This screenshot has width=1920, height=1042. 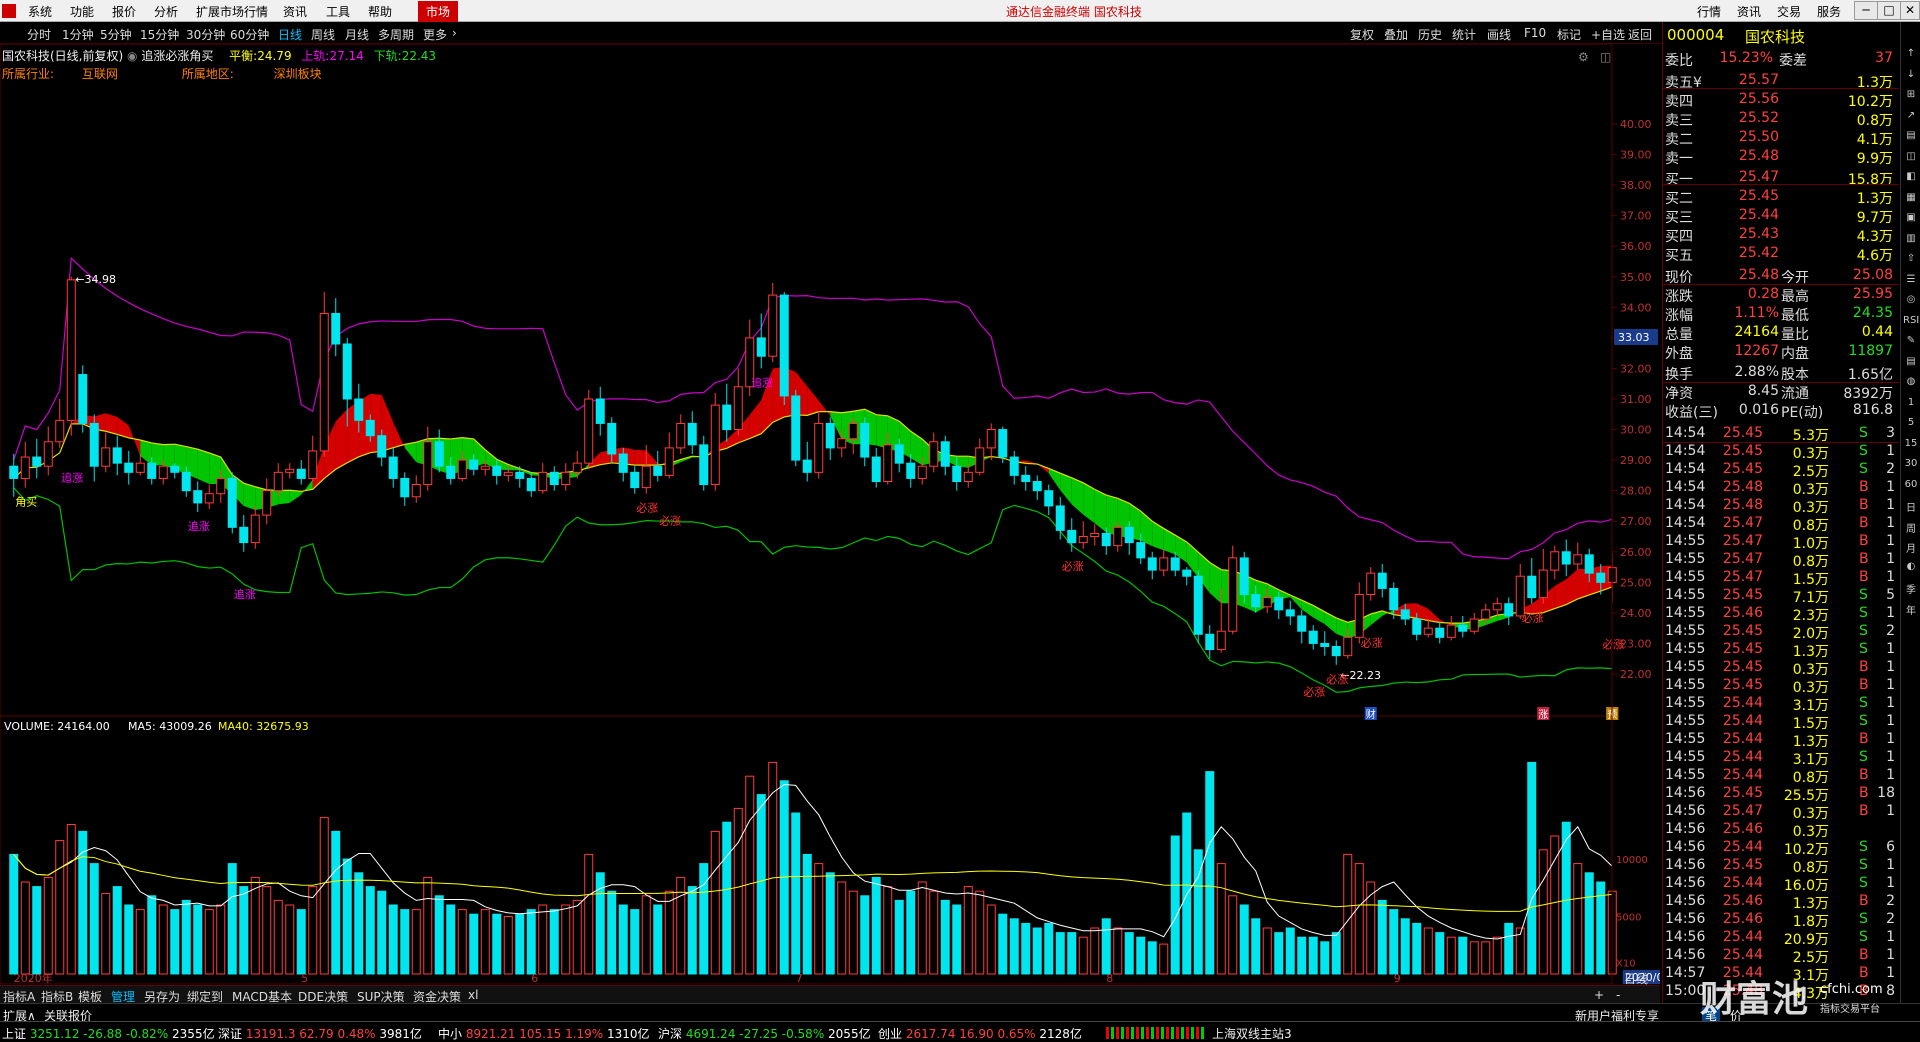 What do you see at coordinates (1362, 34) in the screenshot?
I see `tool-fuquan: 复权` at bounding box center [1362, 34].